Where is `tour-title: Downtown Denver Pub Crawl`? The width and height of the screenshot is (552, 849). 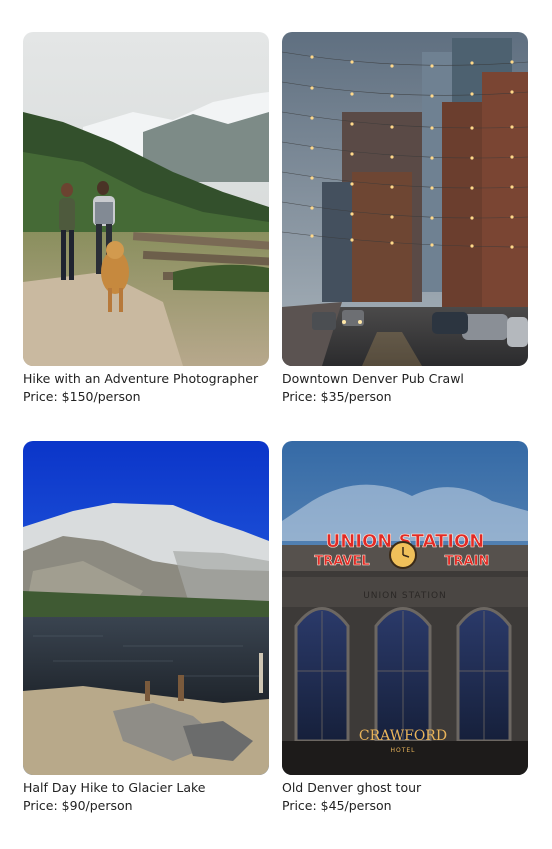 tour-title: Downtown Denver Pub Crawl is located at coordinates (405, 379).